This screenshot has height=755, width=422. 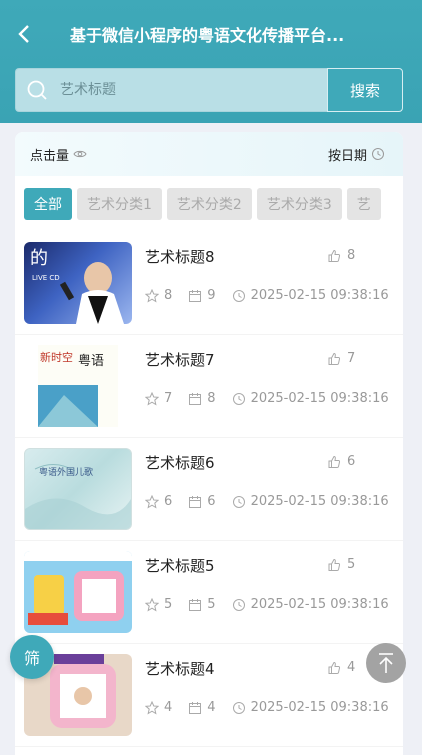 I want to click on favorite-count: 7, so click(x=168, y=398).